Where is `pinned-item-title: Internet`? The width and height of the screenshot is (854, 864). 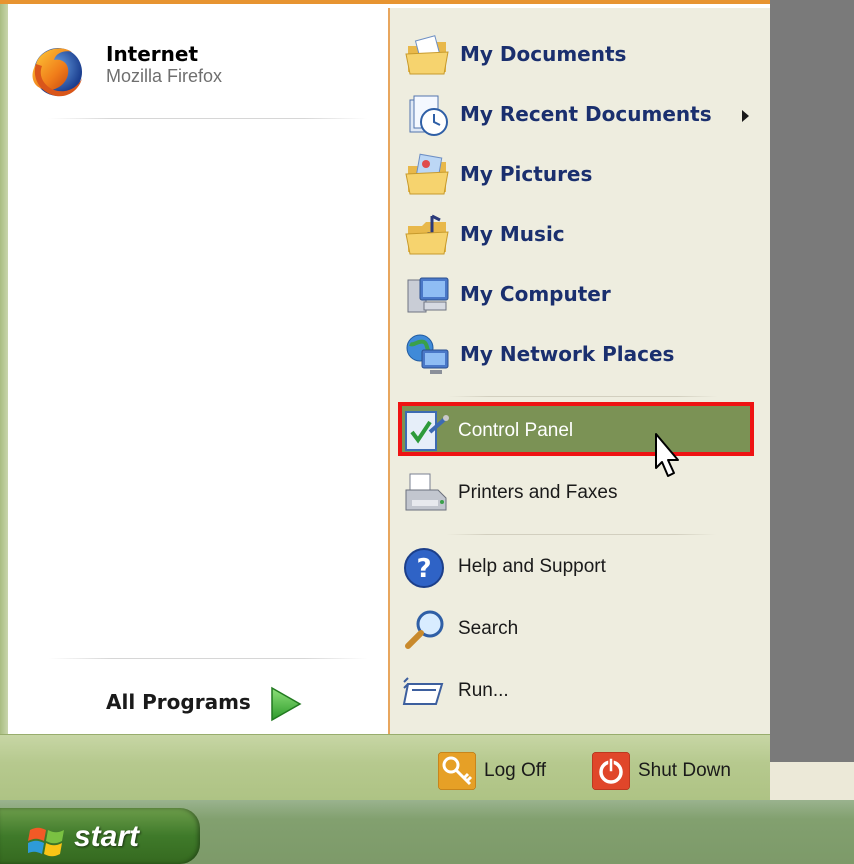 pinned-item-title: Internet is located at coordinates (152, 54).